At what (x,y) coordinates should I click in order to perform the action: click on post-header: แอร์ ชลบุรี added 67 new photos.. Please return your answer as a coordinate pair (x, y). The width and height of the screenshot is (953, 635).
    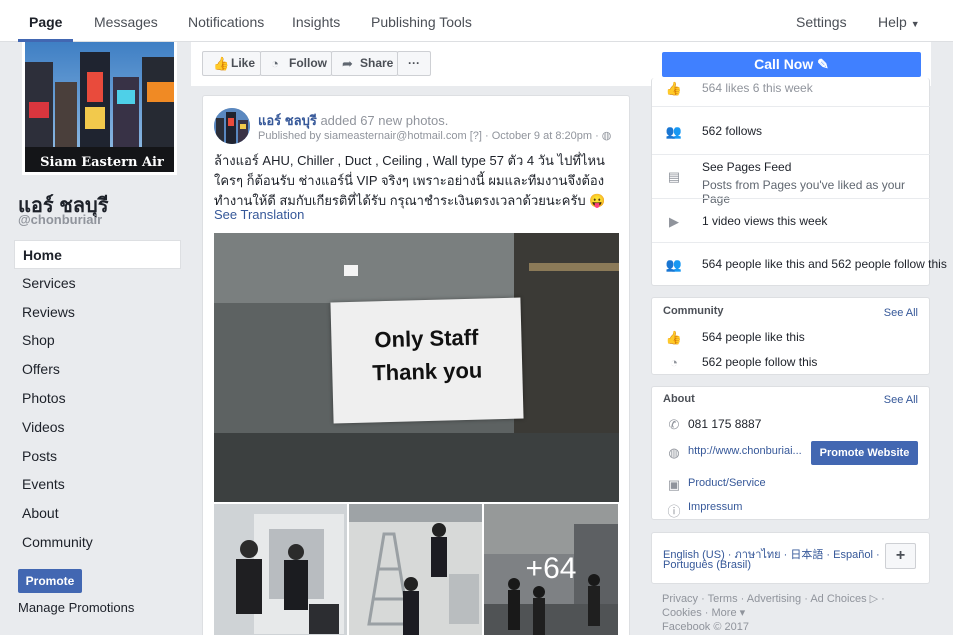
    Looking at the image, I should click on (353, 120).